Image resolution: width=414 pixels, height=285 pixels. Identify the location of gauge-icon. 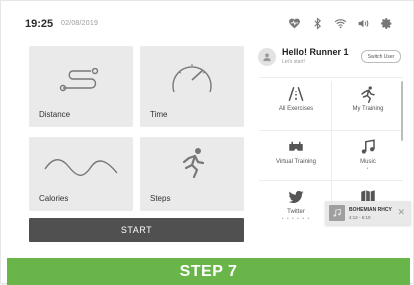
(192, 78).